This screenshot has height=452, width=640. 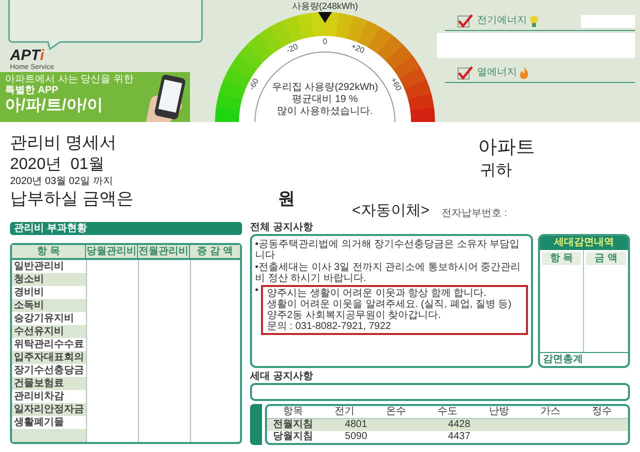 What do you see at coordinates (49, 344) in the screenshot?
I see `table-cell: 위탁관리수수료` at bounding box center [49, 344].